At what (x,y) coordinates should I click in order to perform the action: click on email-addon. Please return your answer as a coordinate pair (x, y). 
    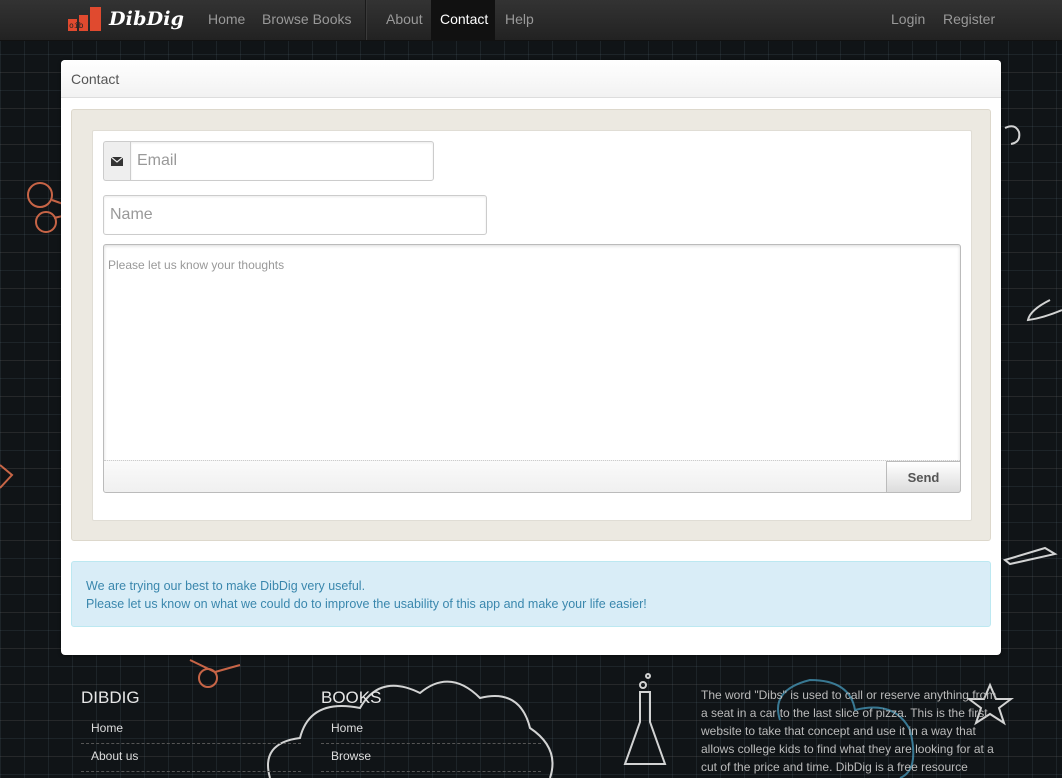
    Looking at the image, I should click on (116, 161).